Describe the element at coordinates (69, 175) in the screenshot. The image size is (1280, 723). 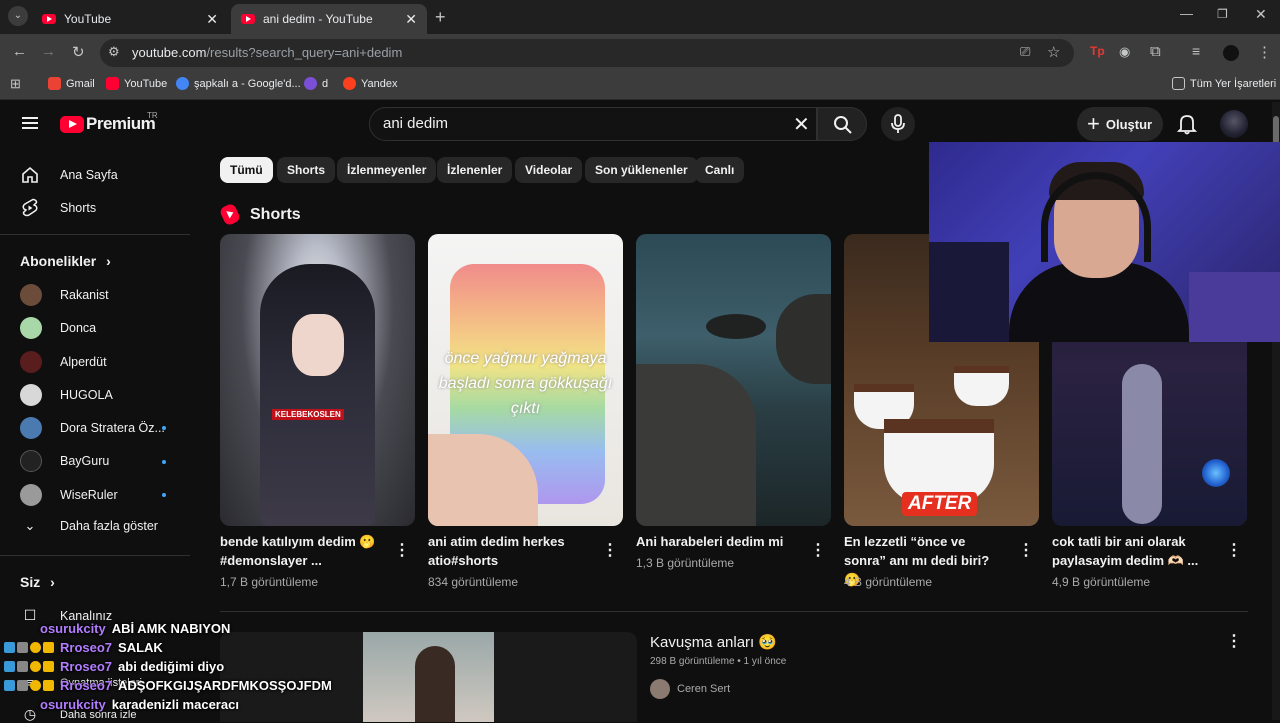
I see `sidebar-item-home: Ana Sayfa` at that location.